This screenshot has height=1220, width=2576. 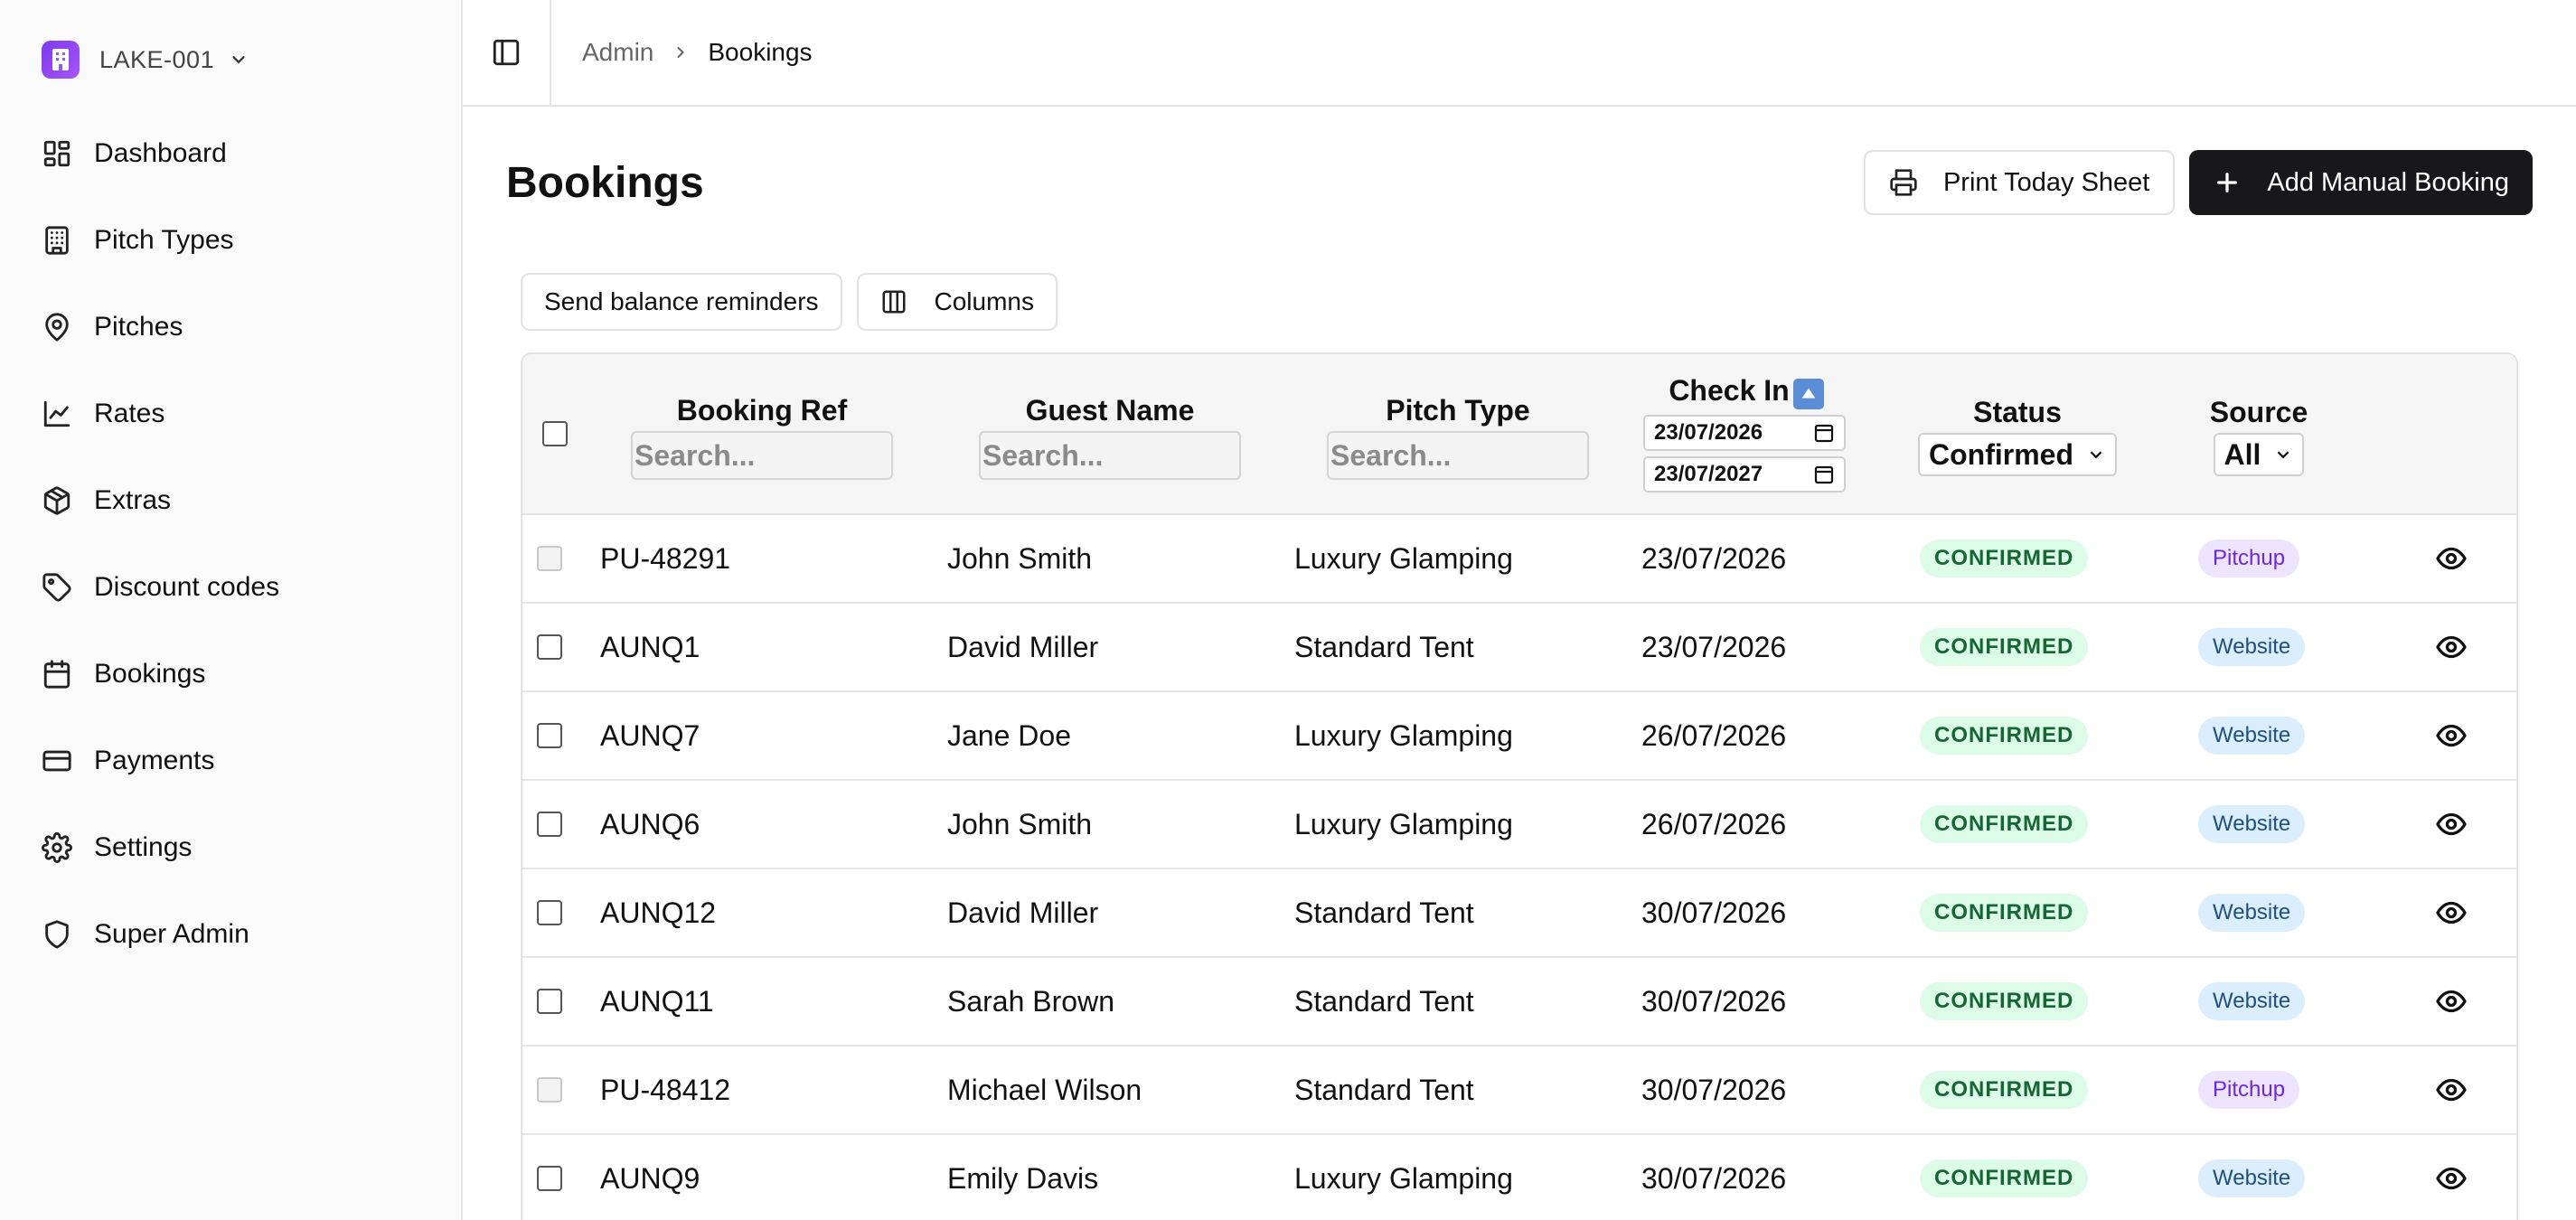 I want to click on add-manual-booking-button: Add Manual Booking, so click(x=2361, y=182).